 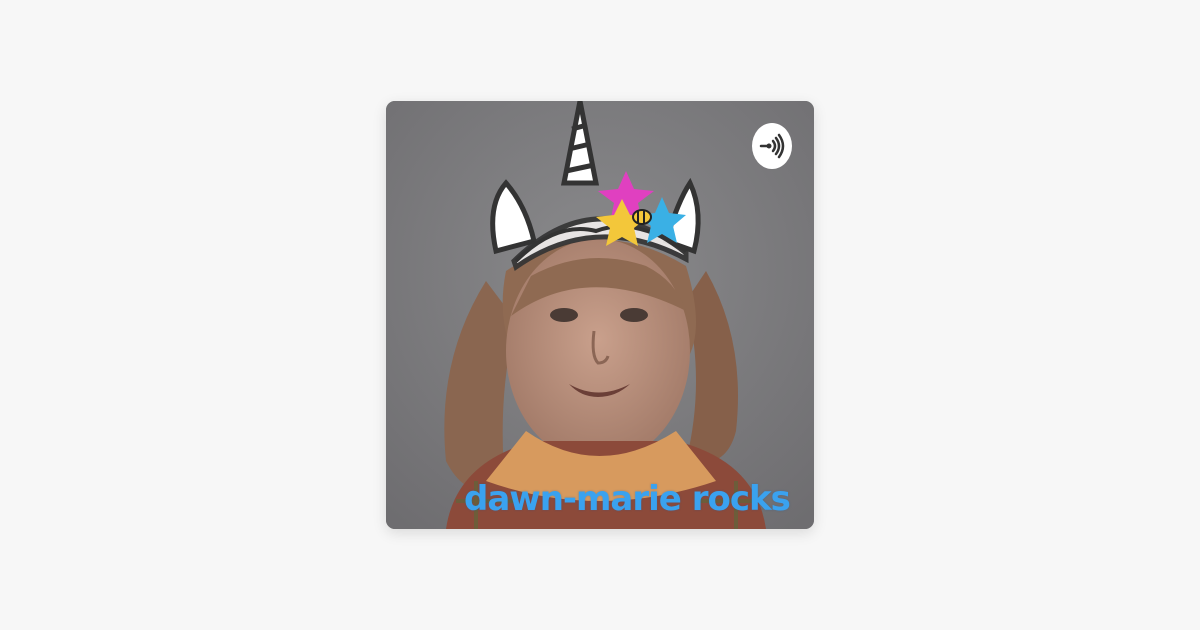 I want to click on bee-icon, so click(x=642, y=217).